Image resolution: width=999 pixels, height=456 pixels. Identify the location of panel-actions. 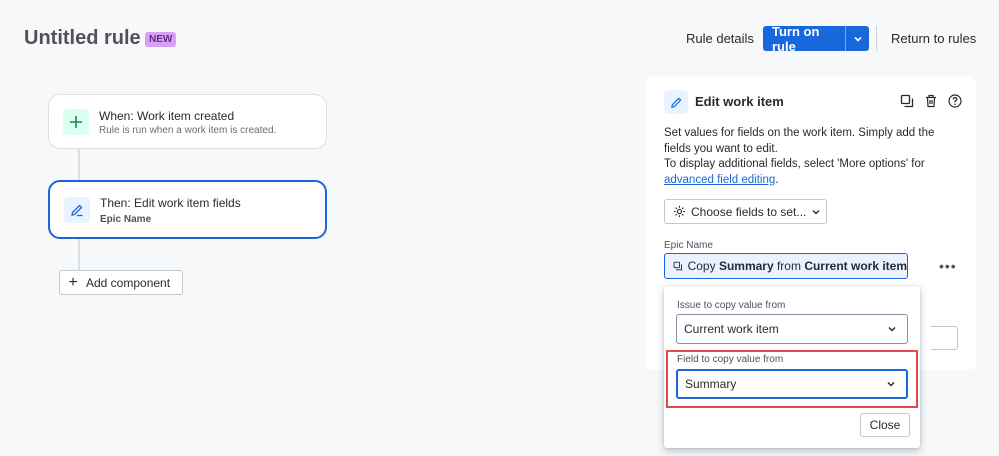
(931, 101).